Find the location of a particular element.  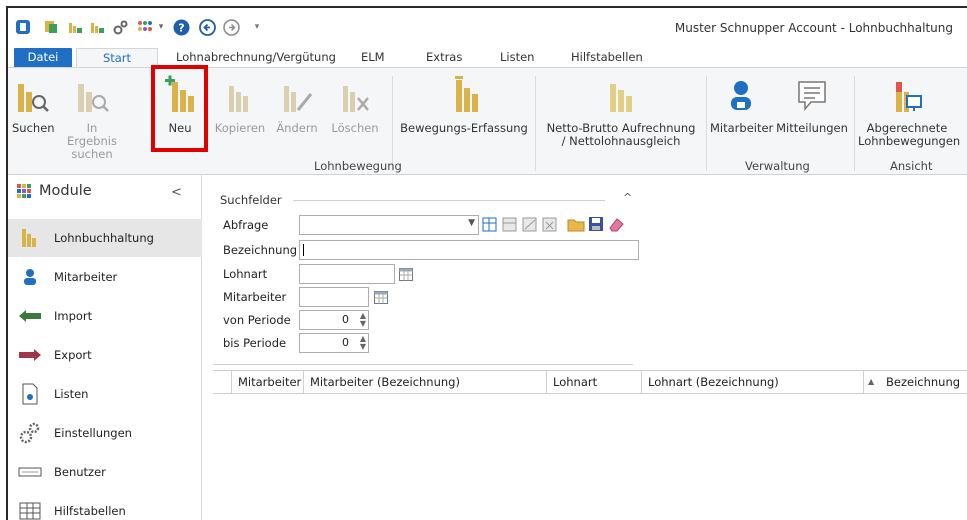

collapse-icon: < is located at coordinates (176, 192).